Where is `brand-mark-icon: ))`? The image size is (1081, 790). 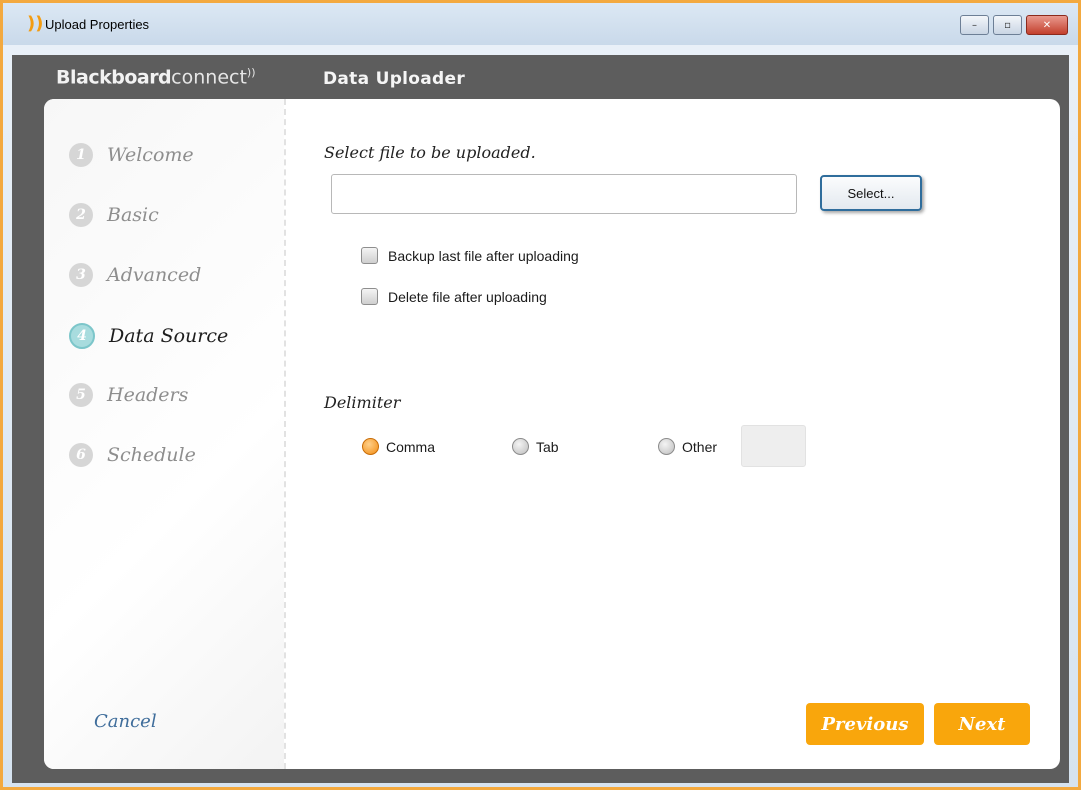
brand-mark-icon: )) is located at coordinates (251, 72).